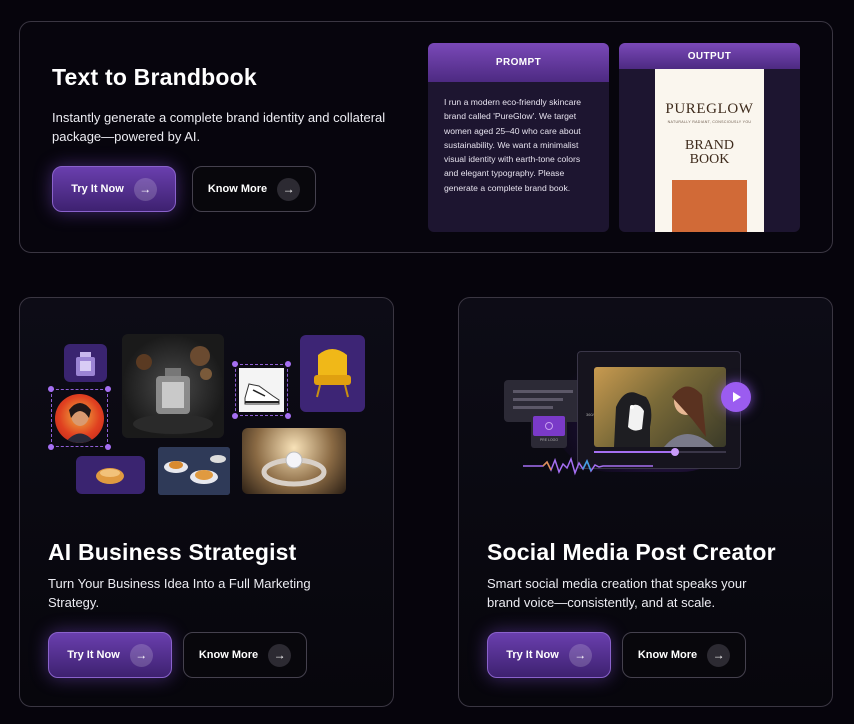  I want to click on social-know-more-button: Know More →, so click(684, 655).